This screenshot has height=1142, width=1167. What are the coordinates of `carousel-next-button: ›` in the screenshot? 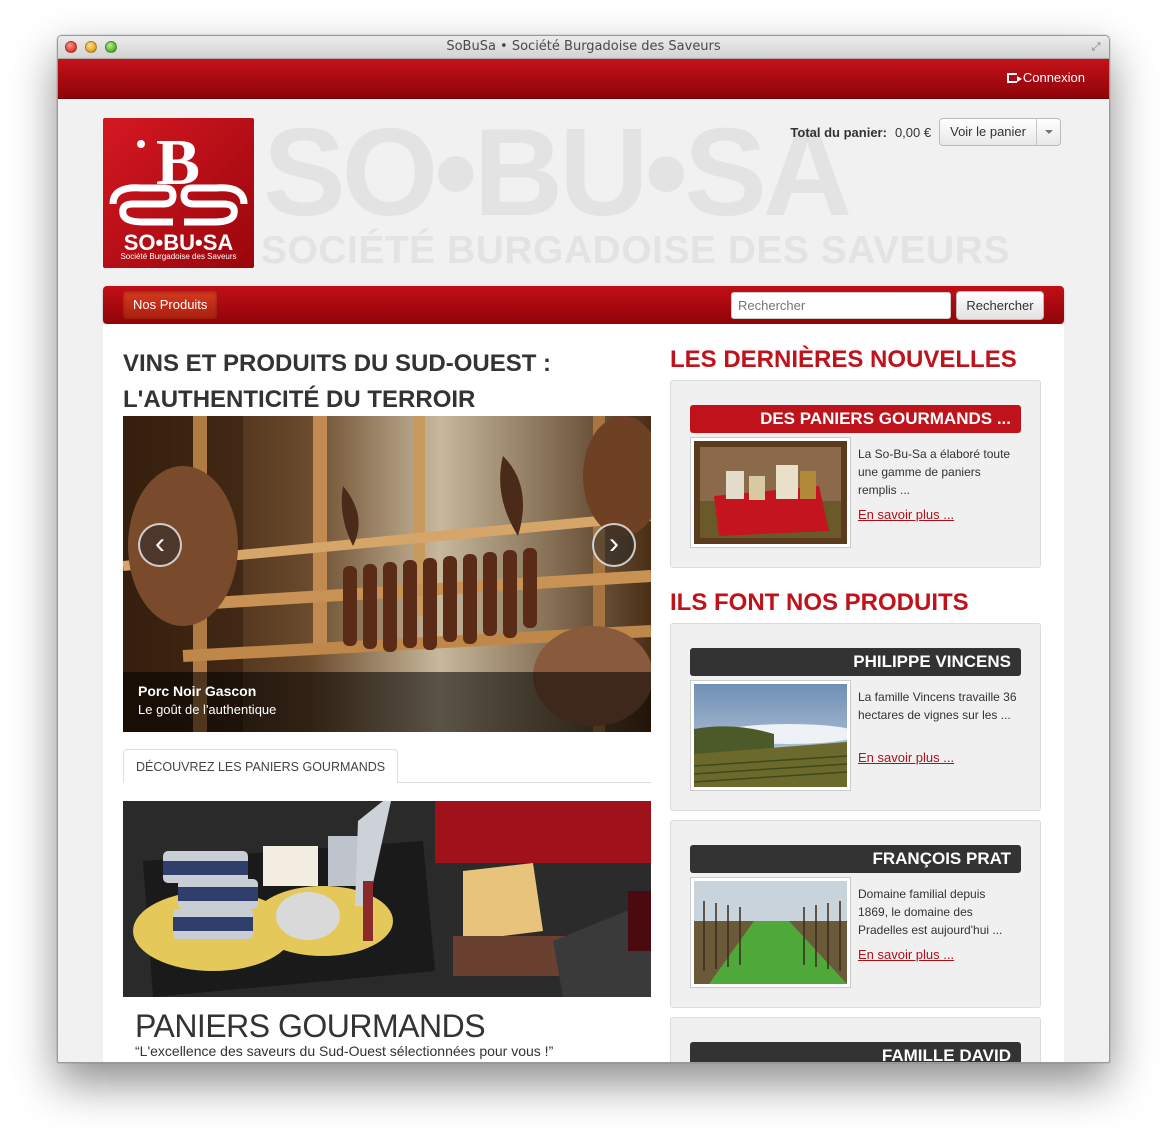 It's located at (614, 545).